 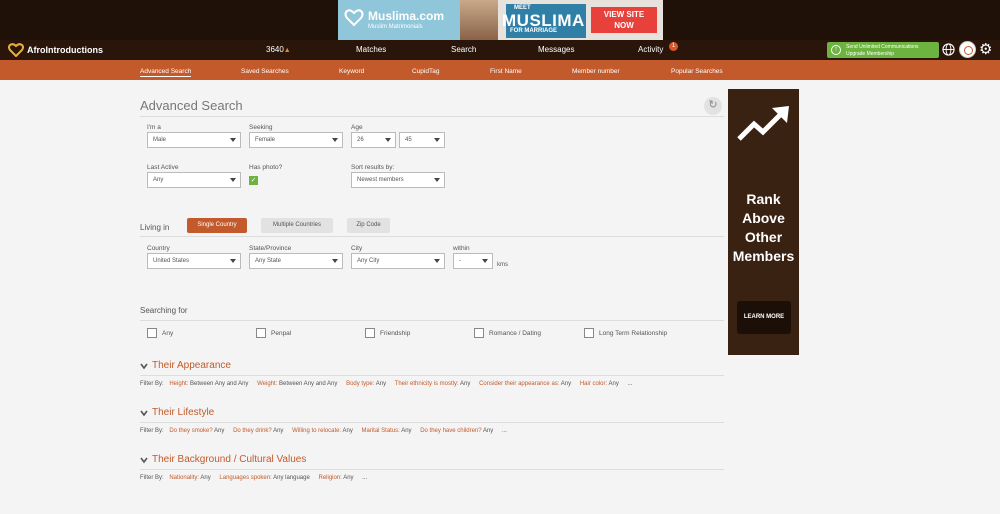 I want to click on sort-select: Newest members, so click(x=398, y=180).